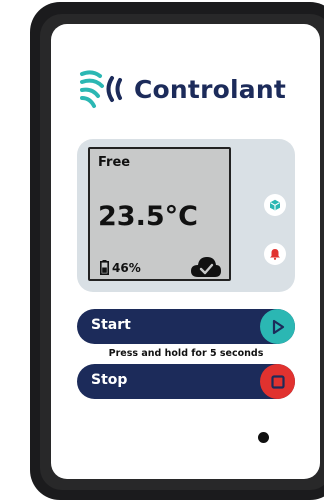 This screenshot has height=503, width=324. I want to click on lcd-screen: Free 23.5°C 46%, so click(159, 214).